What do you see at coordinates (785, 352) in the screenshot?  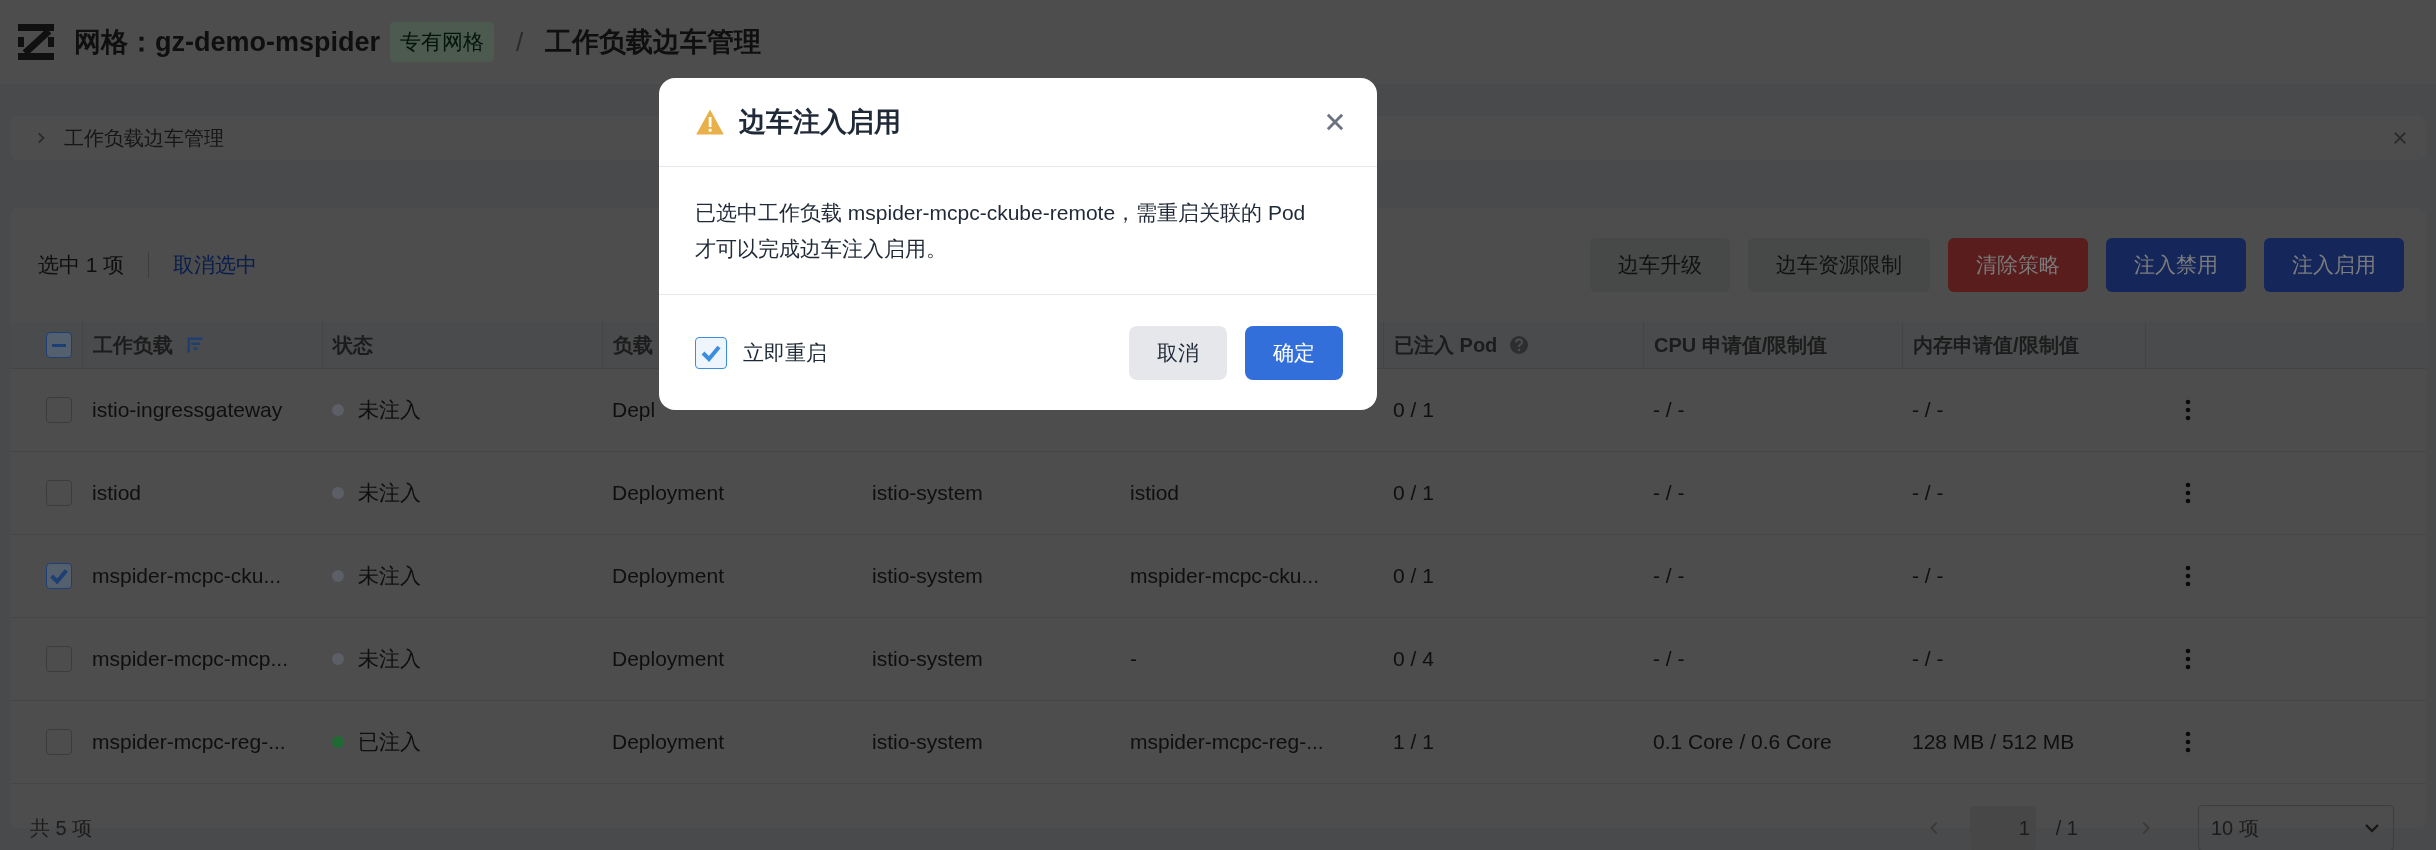 I see `checkbox-label: 立即重启` at bounding box center [785, 352].